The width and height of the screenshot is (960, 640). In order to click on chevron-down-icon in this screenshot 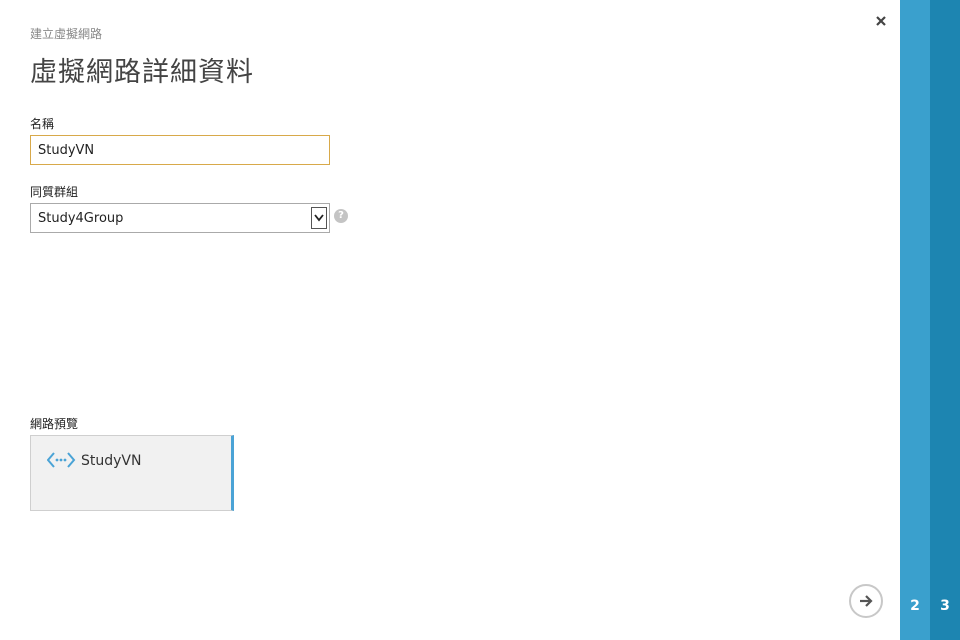, I will do `click(319, 218)`.